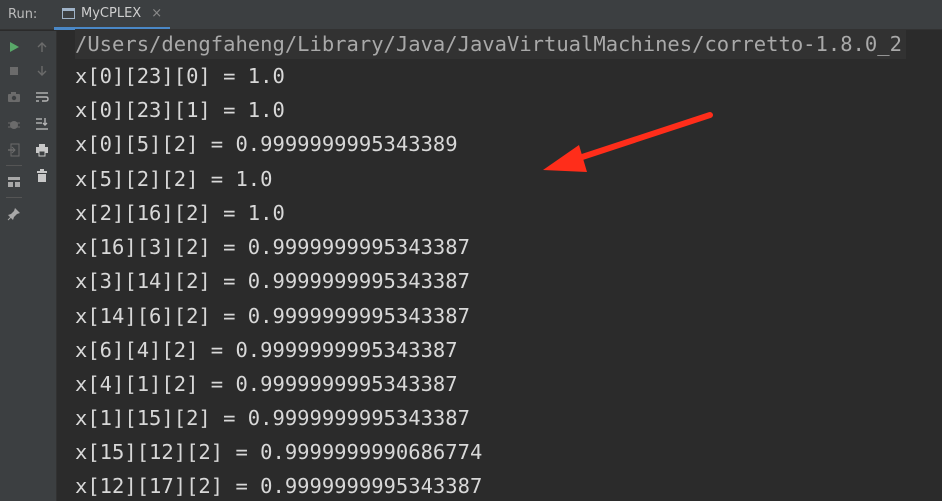 Image resolution: width=942 pixels, height=501 pixels. I want to click on close-icon: ×, so click(156, 13).